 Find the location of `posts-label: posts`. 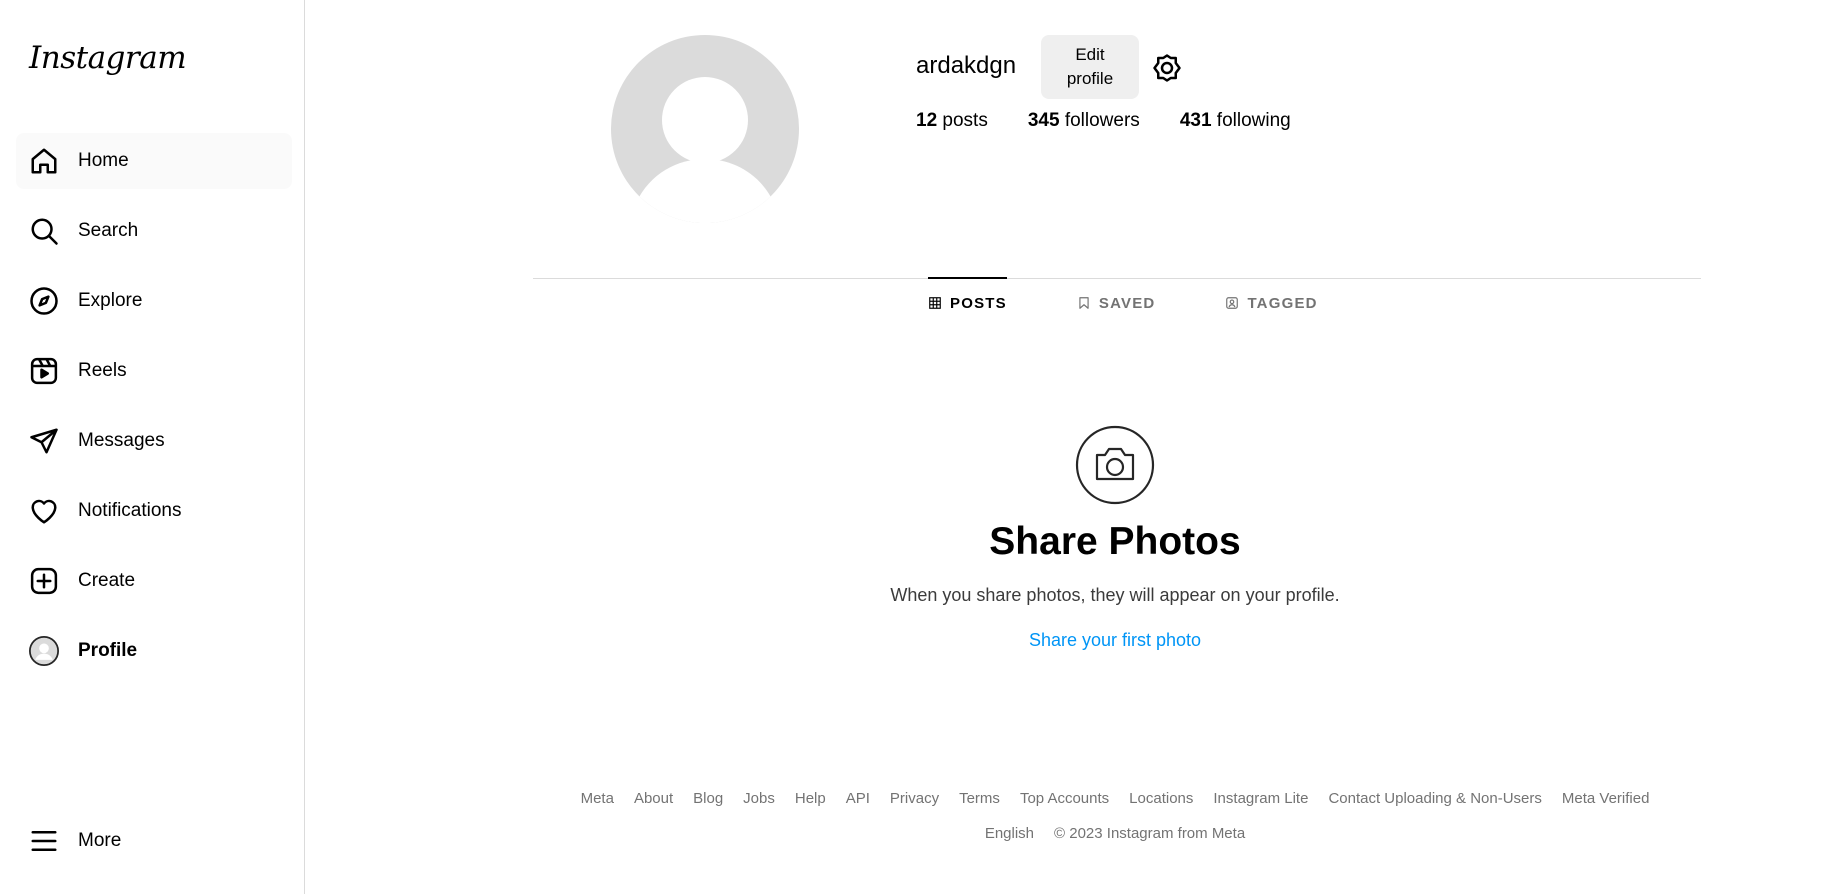

posts-label: posts is located at coordinates (965, 120).